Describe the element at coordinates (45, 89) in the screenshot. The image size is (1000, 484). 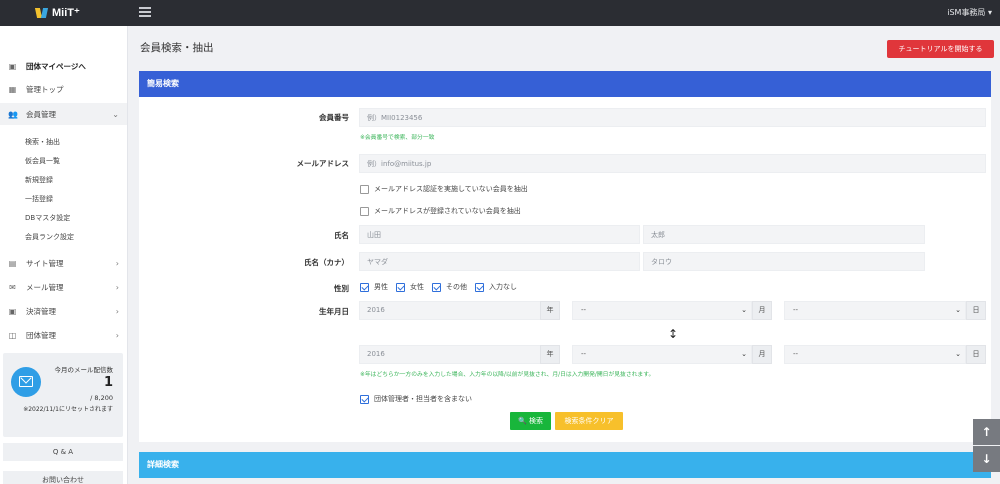
I see `sidebar-item-label: 管理トップ` at that location.